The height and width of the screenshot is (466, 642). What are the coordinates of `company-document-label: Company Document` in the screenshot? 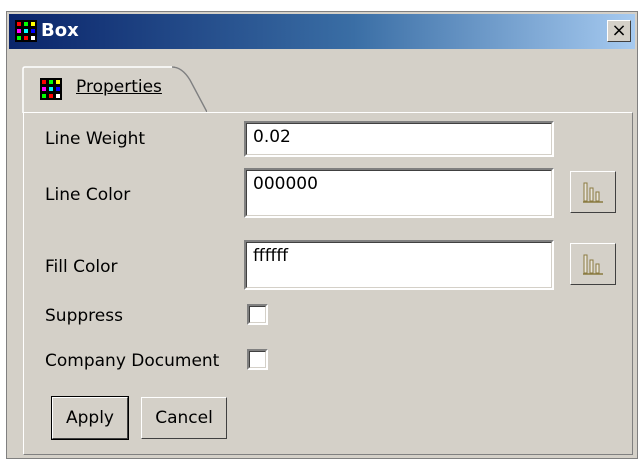 It's located at (132, 361).